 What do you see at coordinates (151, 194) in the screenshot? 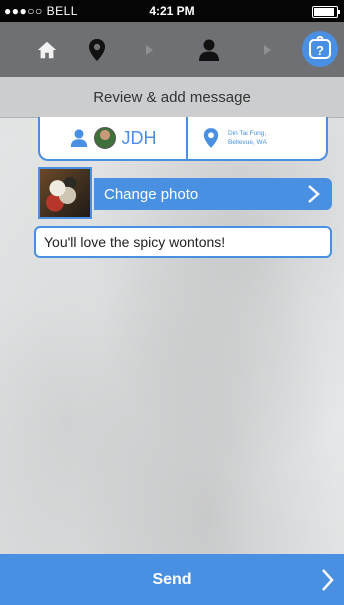
I see `change-photo-label: Change photo` at bounding box center [151, 194].